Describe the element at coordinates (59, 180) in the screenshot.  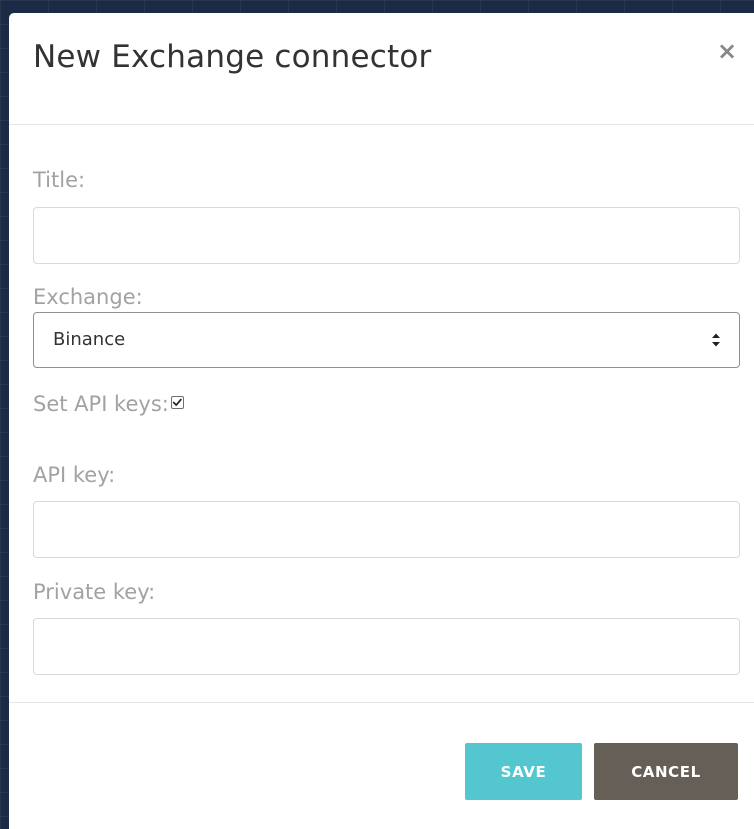
I see `title-label: Title:` at that location.